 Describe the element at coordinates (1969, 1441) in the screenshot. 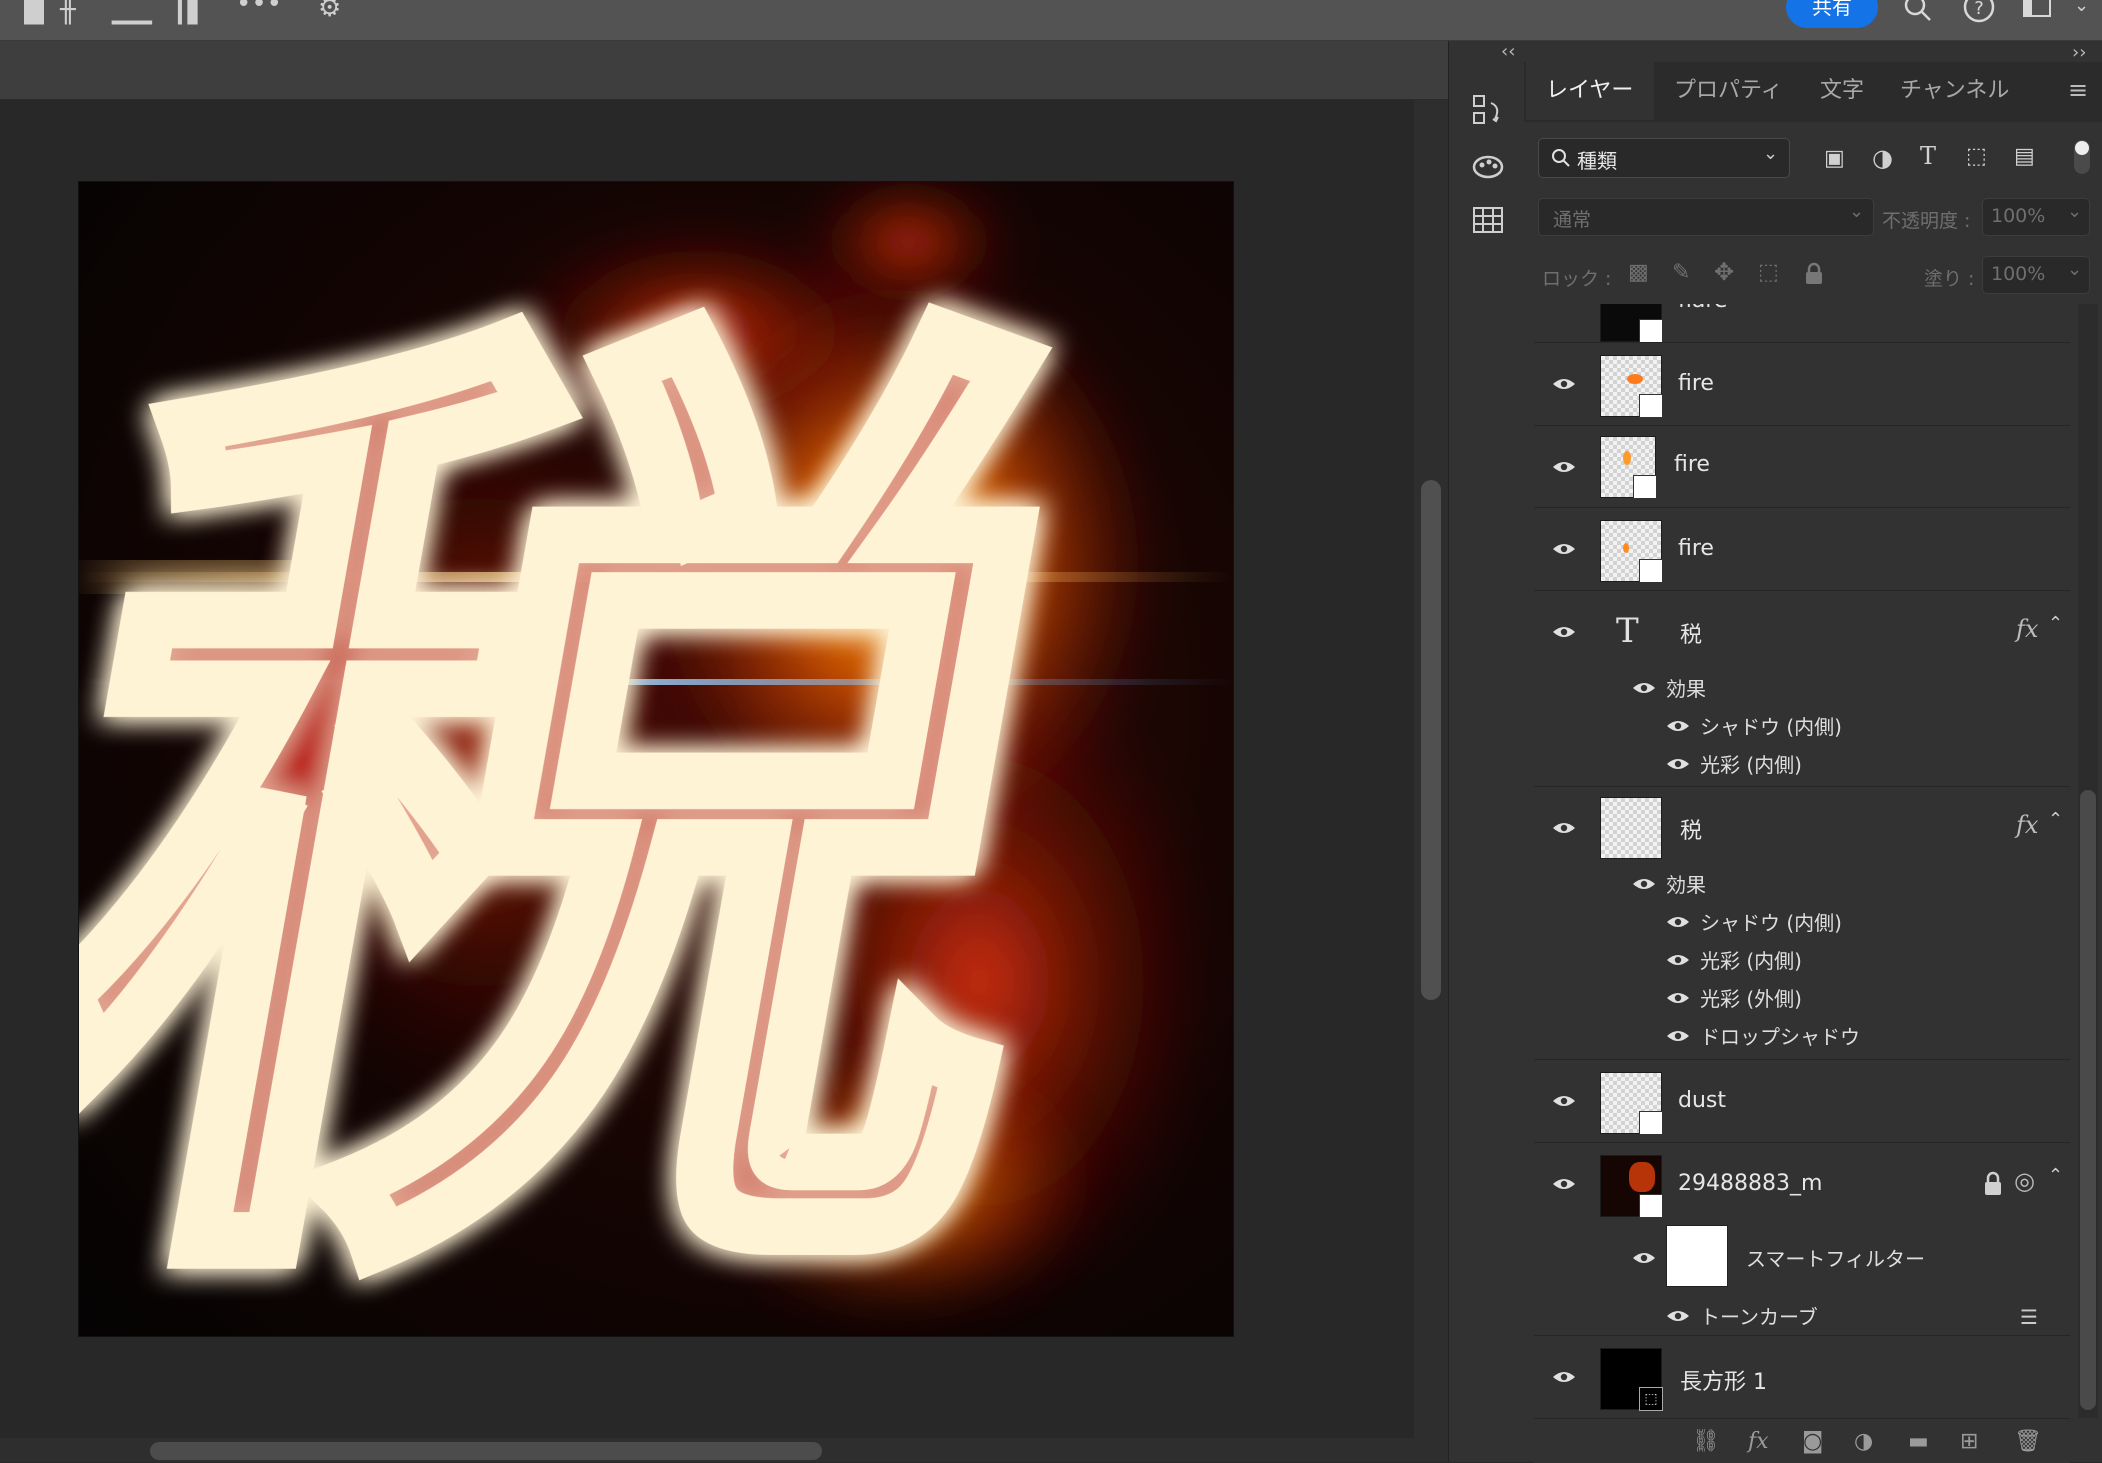

I see `new-layer-icon: ⊞` at that location.